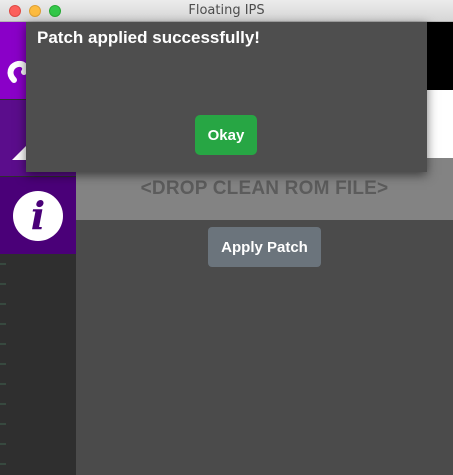  Describe the element at coordinates (148, 37) in the screenshot. I see `dialog-message: Patch applied successfully!` at that location.